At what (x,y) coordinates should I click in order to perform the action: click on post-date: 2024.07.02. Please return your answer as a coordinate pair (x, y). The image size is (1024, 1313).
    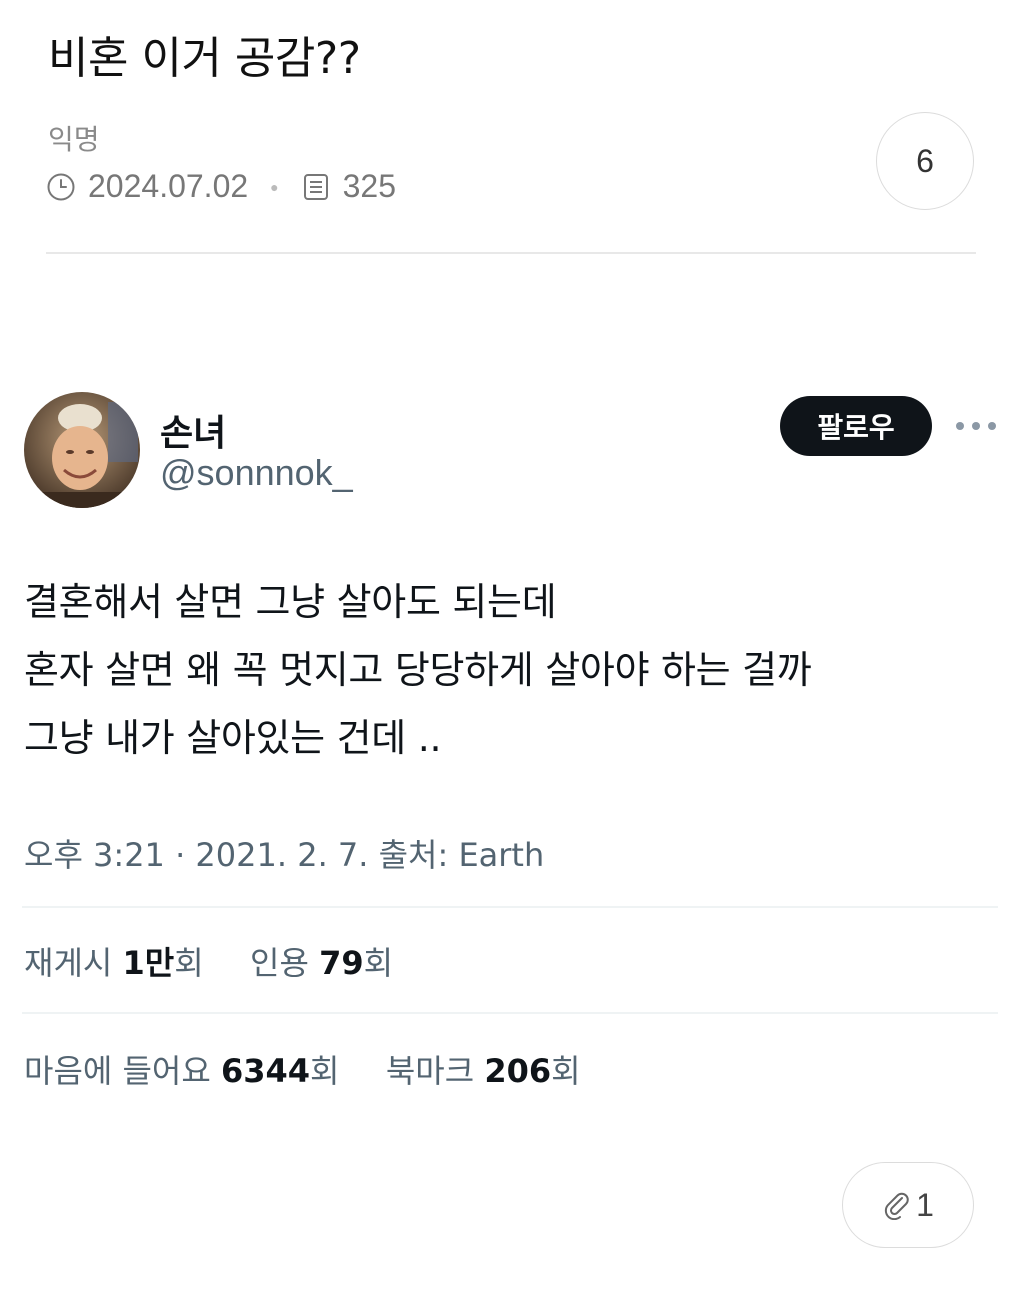
    Looking at the image, I should click on (168, 186).